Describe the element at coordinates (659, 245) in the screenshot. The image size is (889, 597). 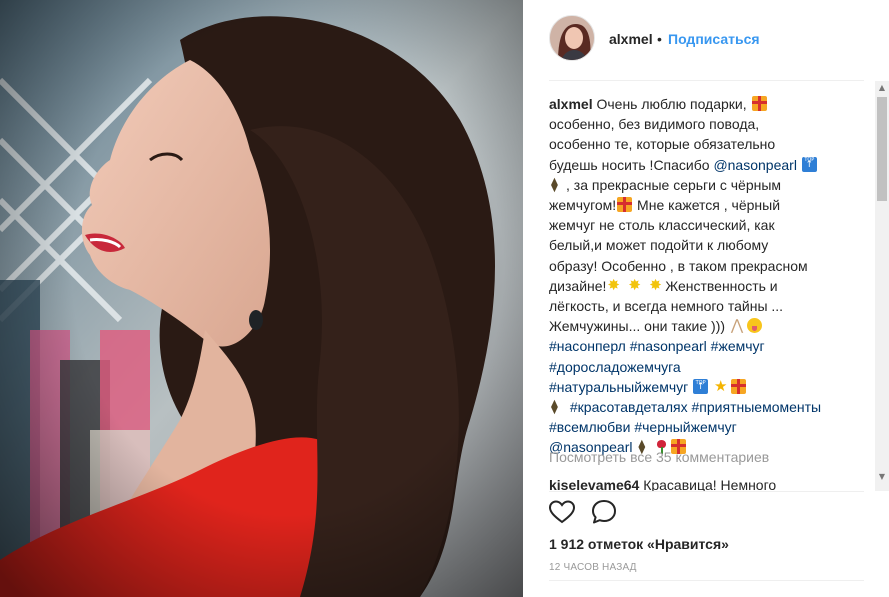
I see `caption-text: белый,и может подойти к любому` at that location.